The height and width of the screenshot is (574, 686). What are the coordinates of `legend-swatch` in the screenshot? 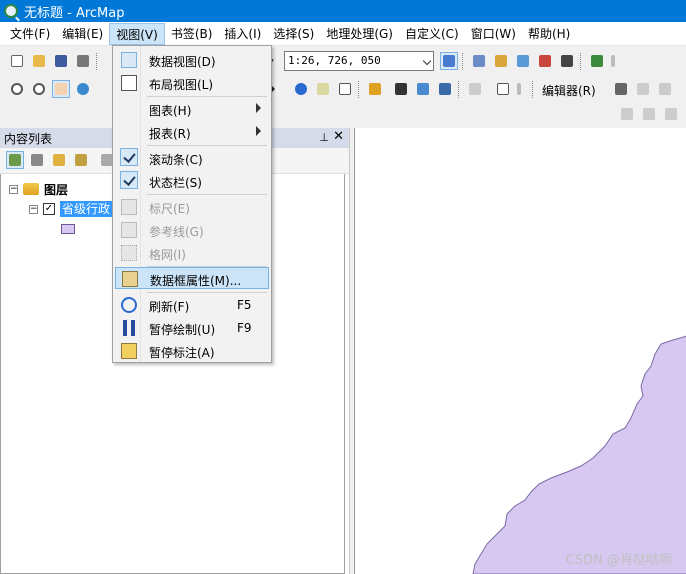 It's located at (68, 229).